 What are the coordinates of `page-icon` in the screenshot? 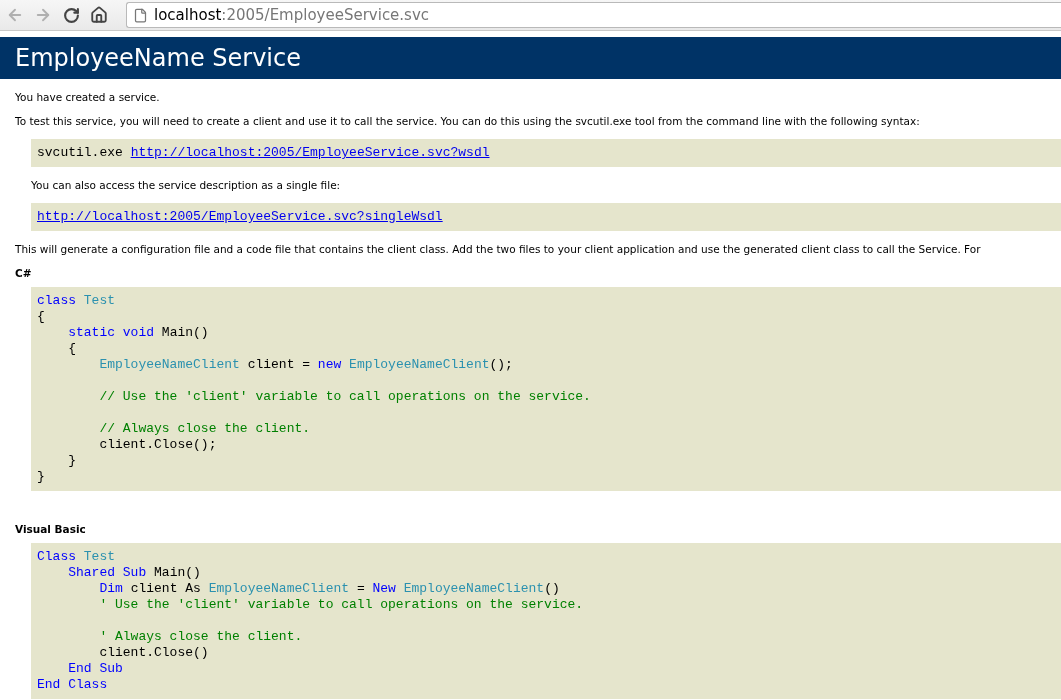 It's located at (140, 15).